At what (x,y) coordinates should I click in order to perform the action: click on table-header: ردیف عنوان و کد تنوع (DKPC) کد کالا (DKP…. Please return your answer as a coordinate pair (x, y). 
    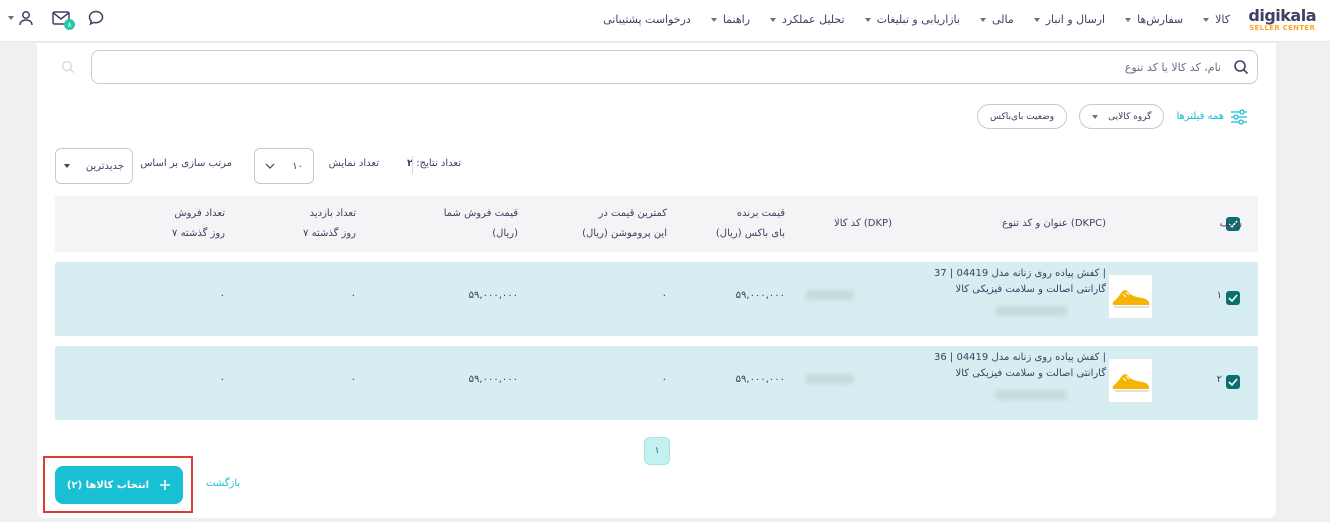
    Looking at the image, I should click on (656, 224).